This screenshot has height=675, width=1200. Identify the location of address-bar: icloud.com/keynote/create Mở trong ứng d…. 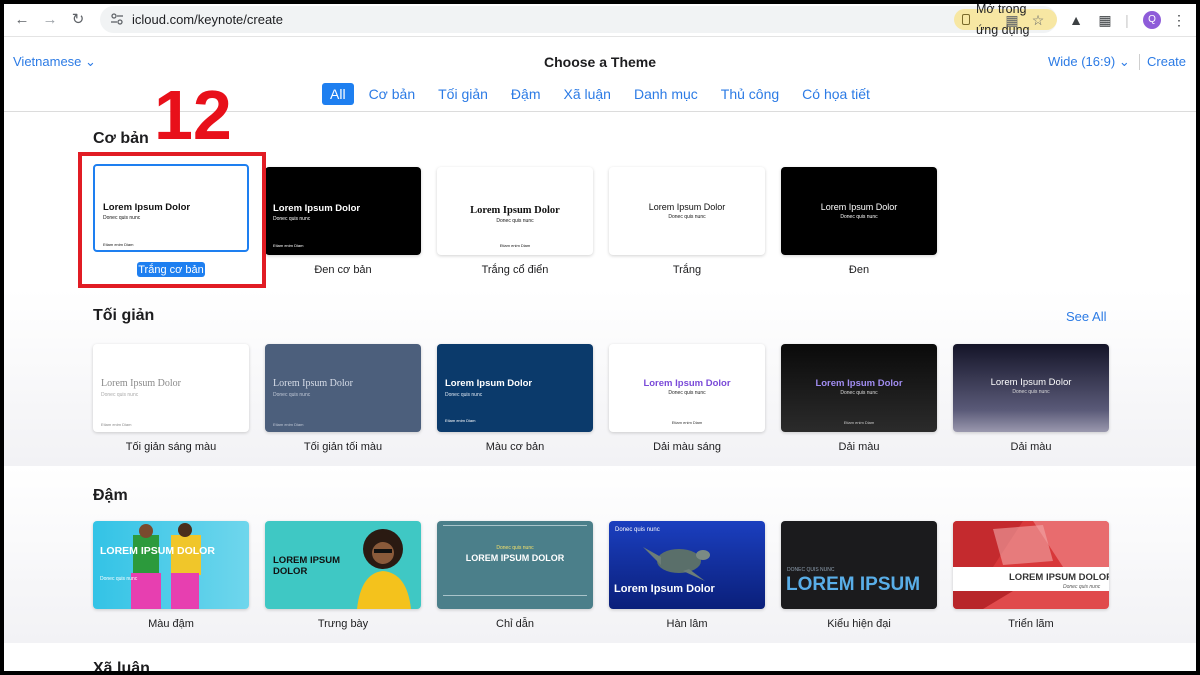
(578, 20).